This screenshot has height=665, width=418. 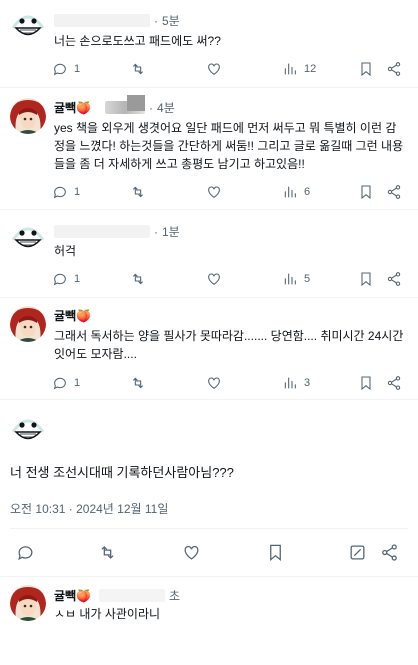 I want to click on focused-action-bar, so click(x=211, y=554).